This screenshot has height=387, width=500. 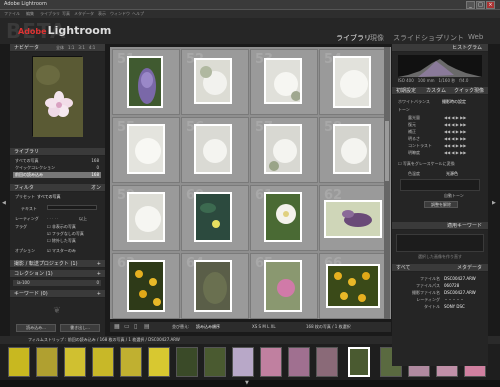 What do you see at coordinates (99, 274) in the screenshot?
I see `add-collection-icon: +` at bounding box center [99, 274].